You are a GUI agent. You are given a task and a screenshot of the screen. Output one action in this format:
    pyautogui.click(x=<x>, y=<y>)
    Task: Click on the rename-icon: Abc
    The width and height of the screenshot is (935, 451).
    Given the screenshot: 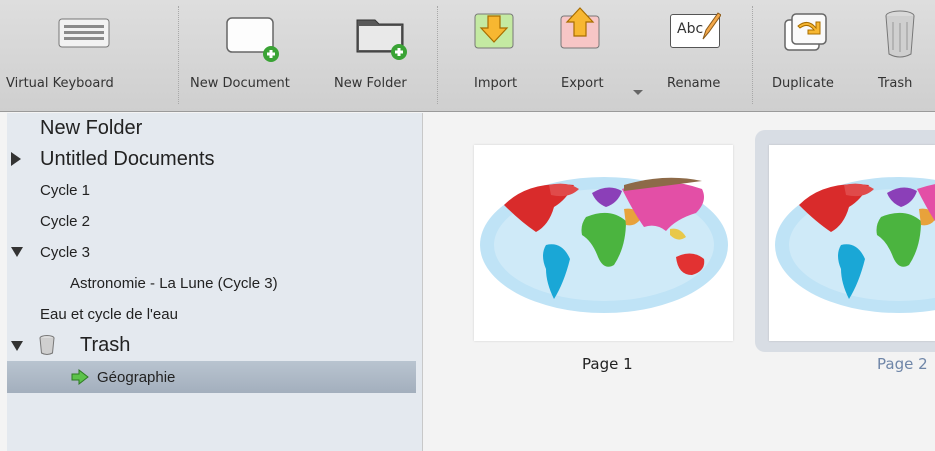 What is the action you would take?
    pyautogui.click(x=695, y=30)
    